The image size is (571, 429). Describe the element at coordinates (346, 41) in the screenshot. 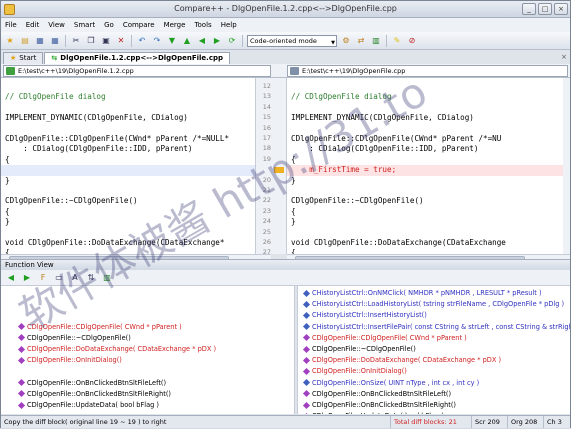

I see `options-icon: ⚙` at that location.